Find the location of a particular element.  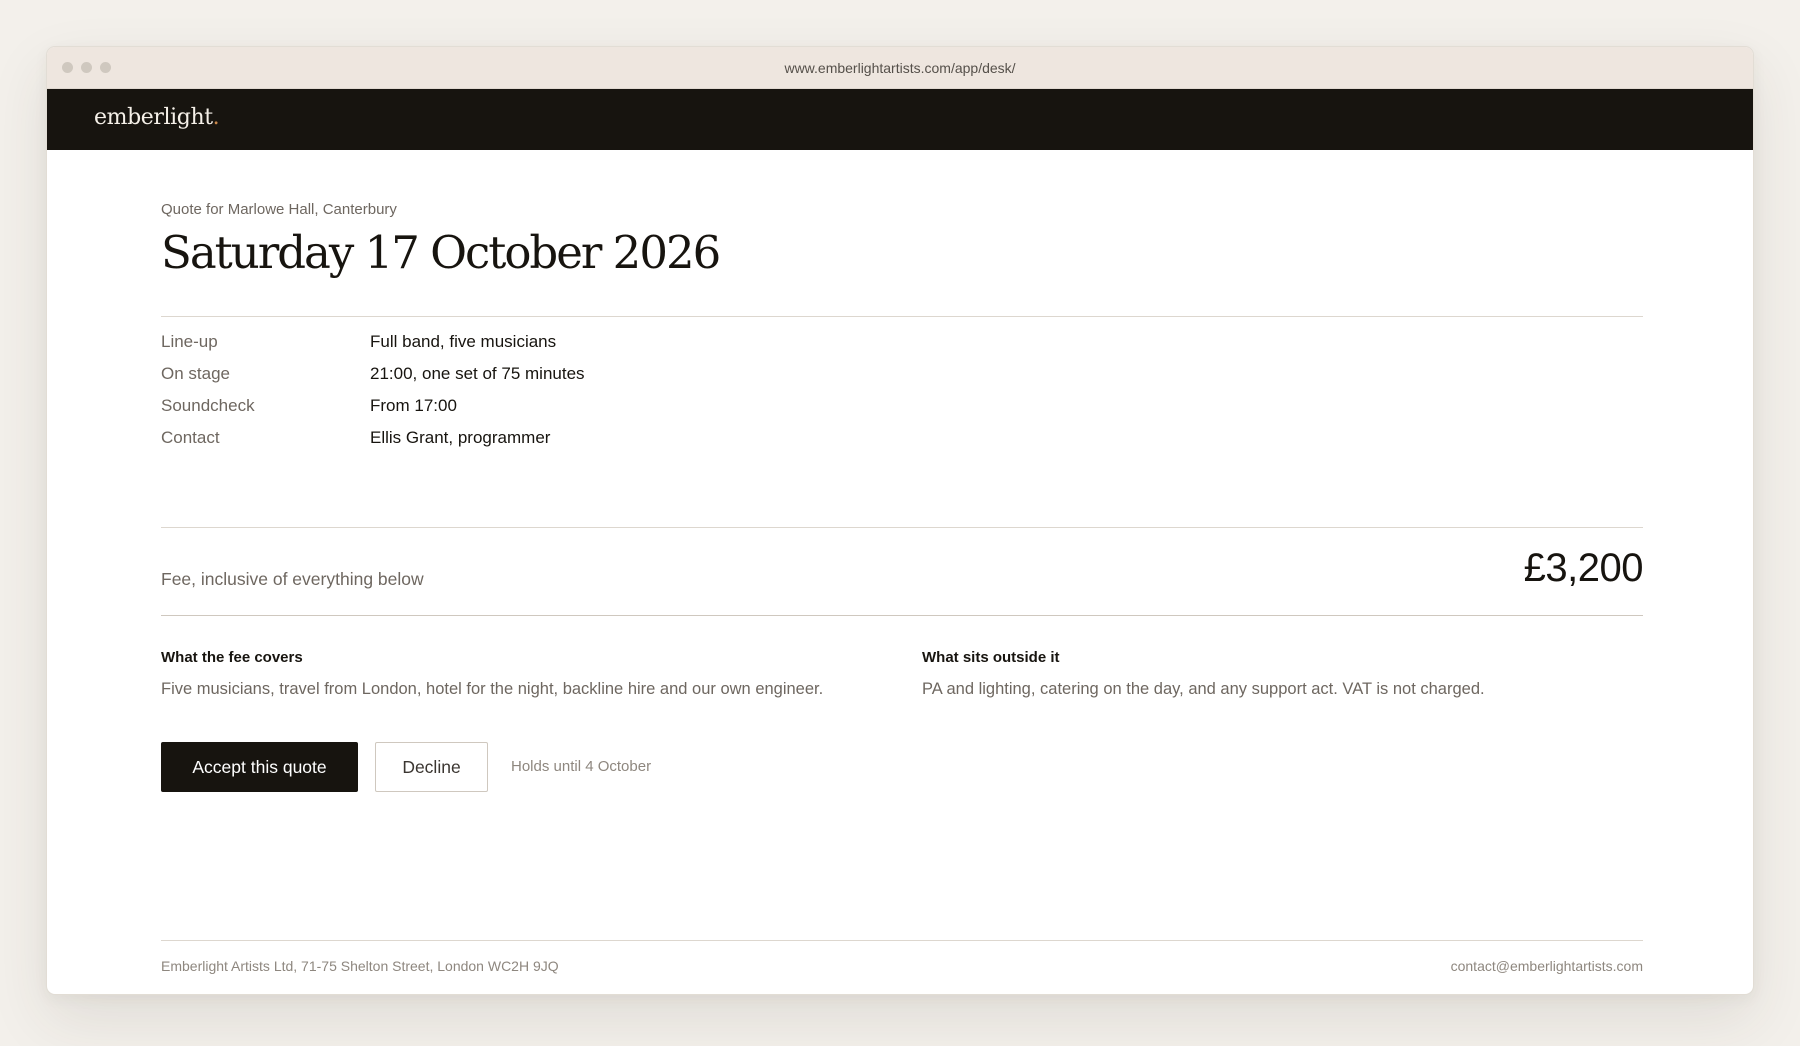

address-bar-url: www.emberlightartists.com/app/desk/ is located at coordinates (900, 68).